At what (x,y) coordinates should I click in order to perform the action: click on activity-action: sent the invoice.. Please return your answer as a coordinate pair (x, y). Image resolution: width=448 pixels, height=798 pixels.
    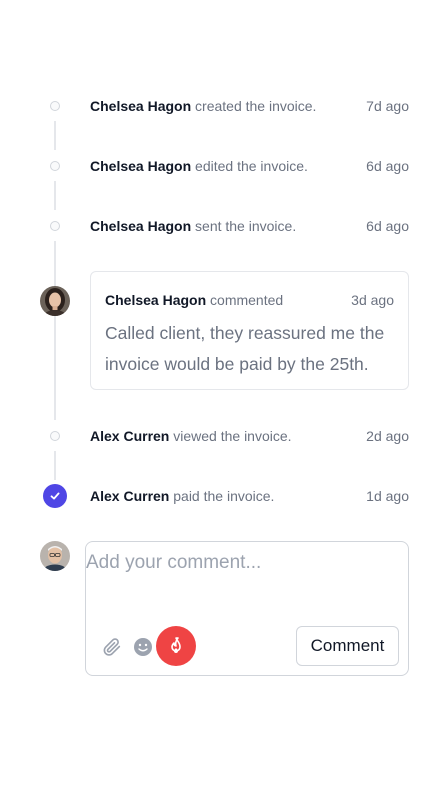
    Looking at the image, I should click on (246, 226).